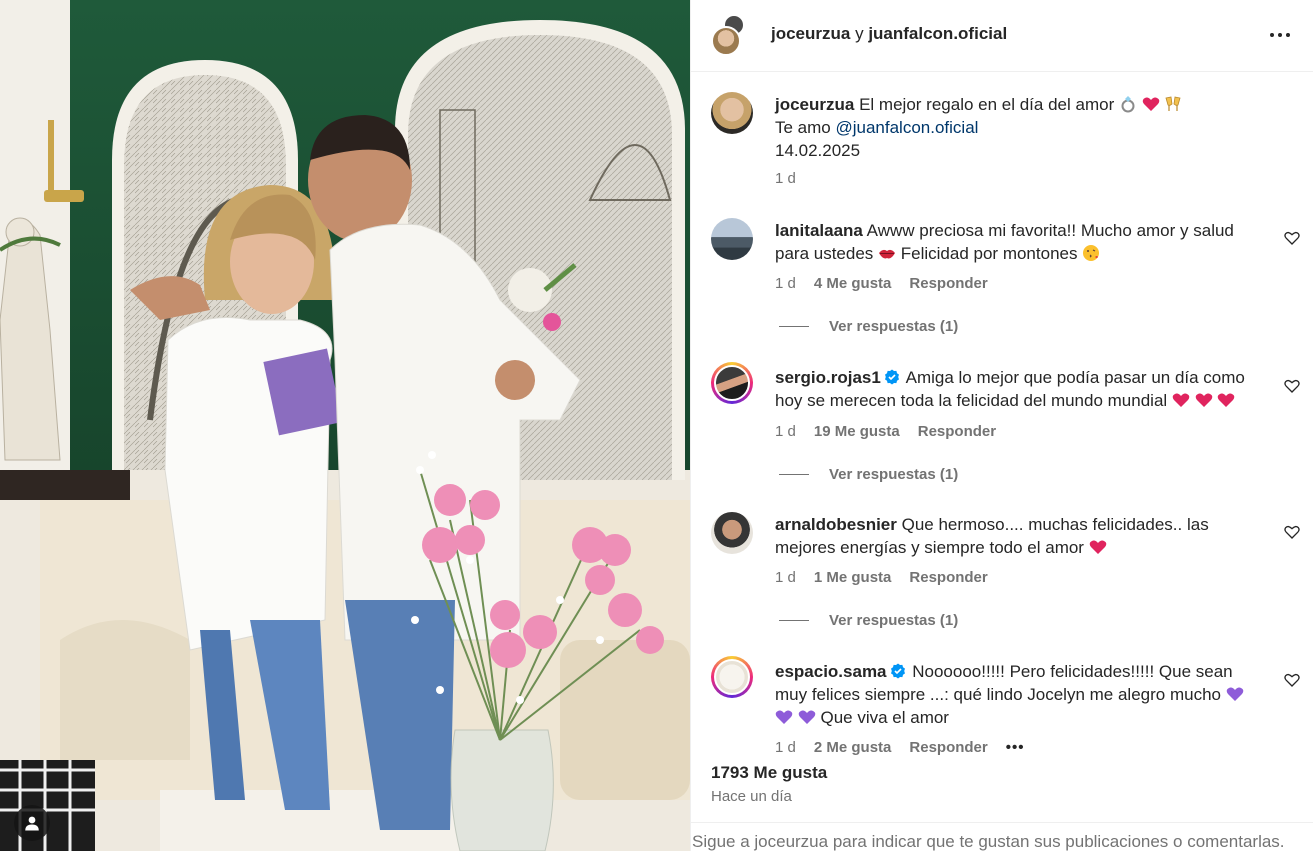  I want to click on lips-emoji-icon, so click(887, 254).